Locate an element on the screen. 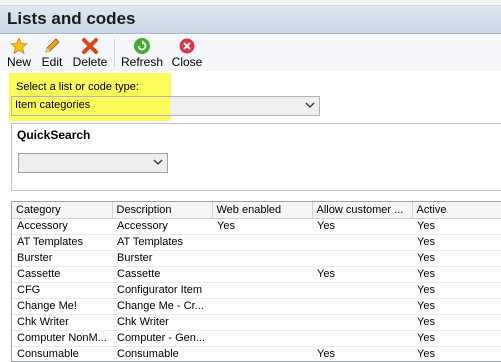 The width and height of the screenshot is (501, 362). cell-description: Consumable is located at coordinates (162, 353).